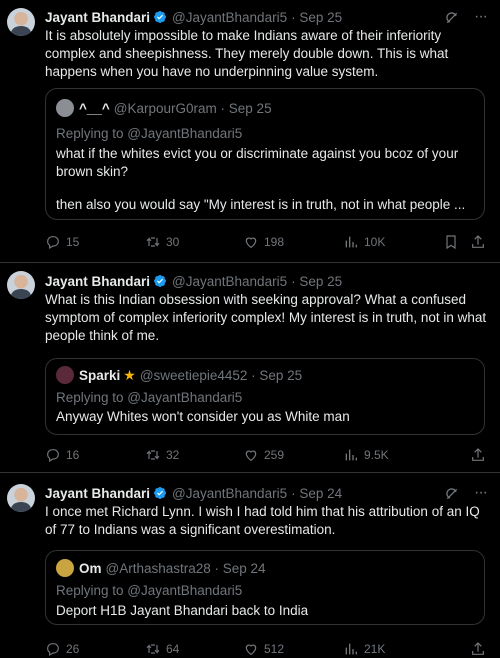  What do you see at coordinates (62, 455) in the screenshot?
I see `reply-button: 16` at bounding box center [62, 455].